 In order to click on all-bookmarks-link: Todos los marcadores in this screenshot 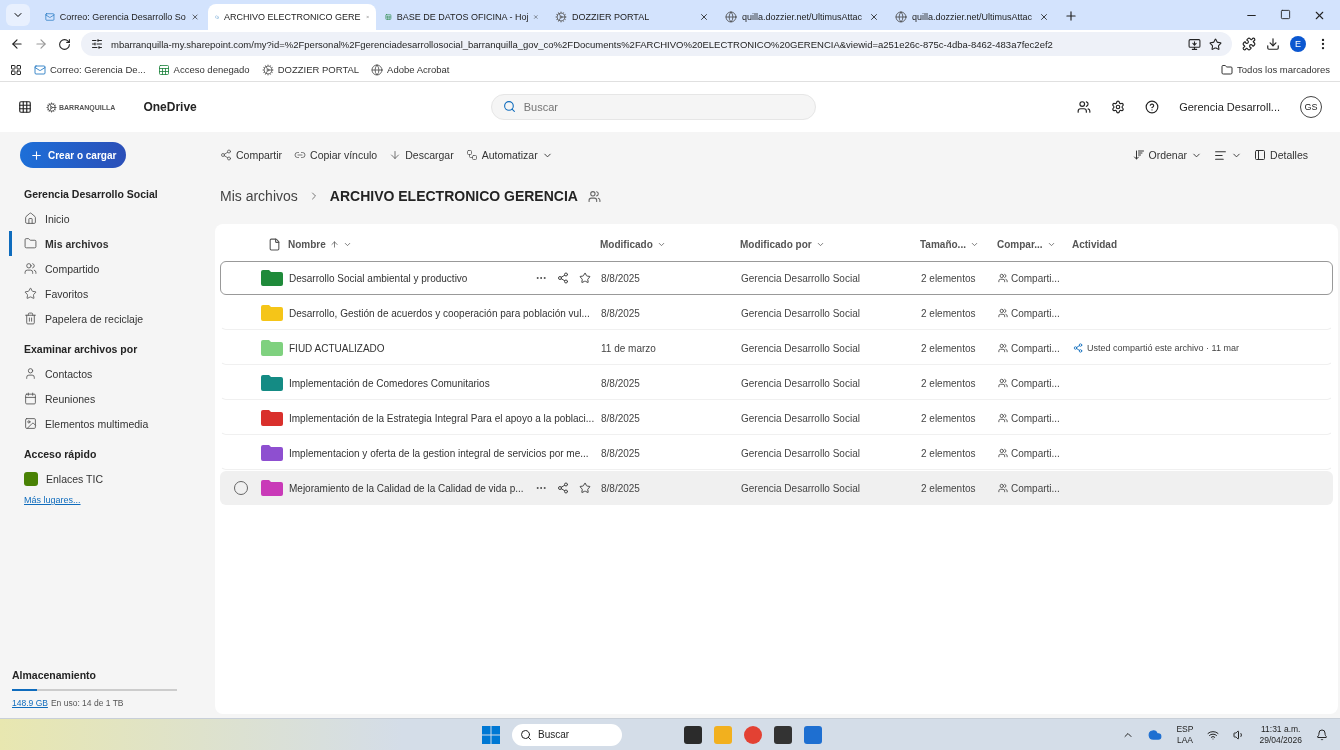, I will do `click(1275, 69)`.